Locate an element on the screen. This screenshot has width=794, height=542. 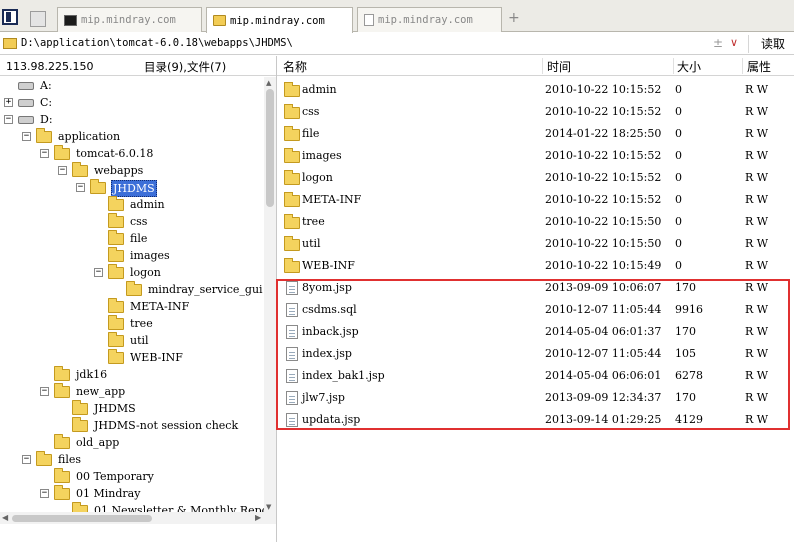
tree-node-label: tomcat-6.0.18 is located at coordinates (115, 153).